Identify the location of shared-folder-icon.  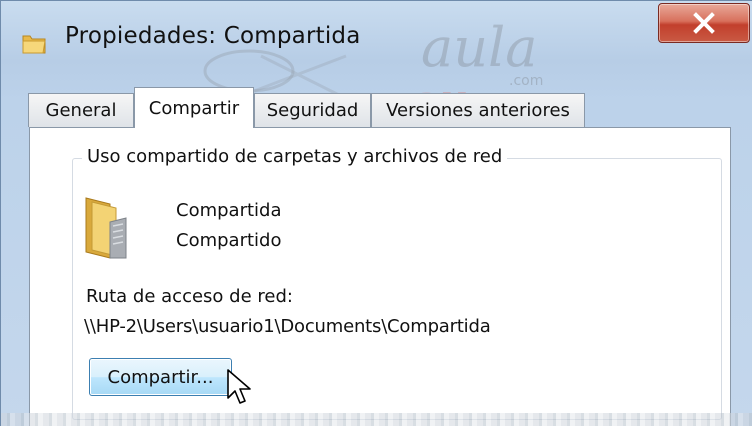
(106, 228).